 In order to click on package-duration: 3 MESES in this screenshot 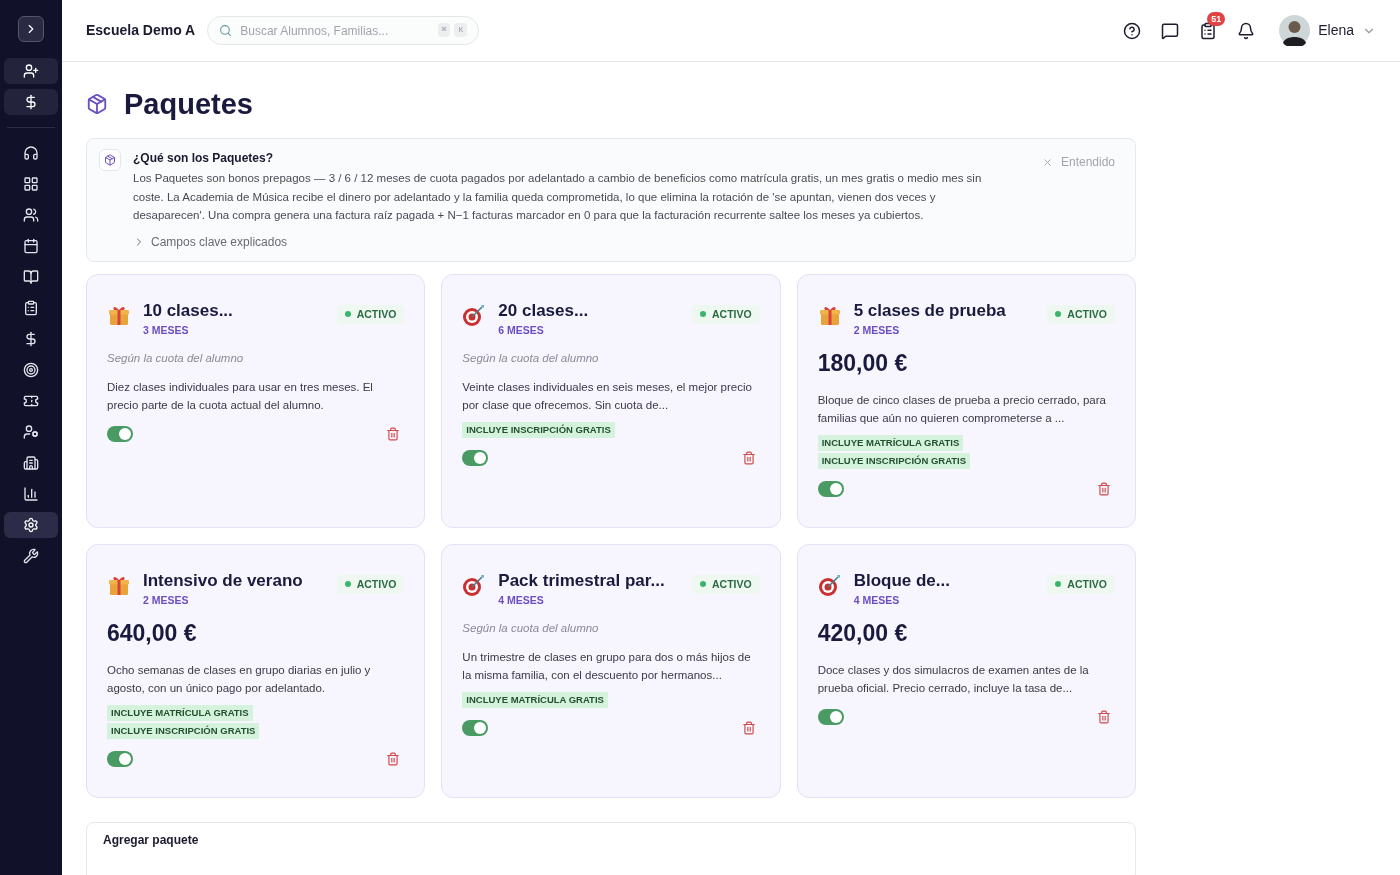, I will do `click(166, 330)`.